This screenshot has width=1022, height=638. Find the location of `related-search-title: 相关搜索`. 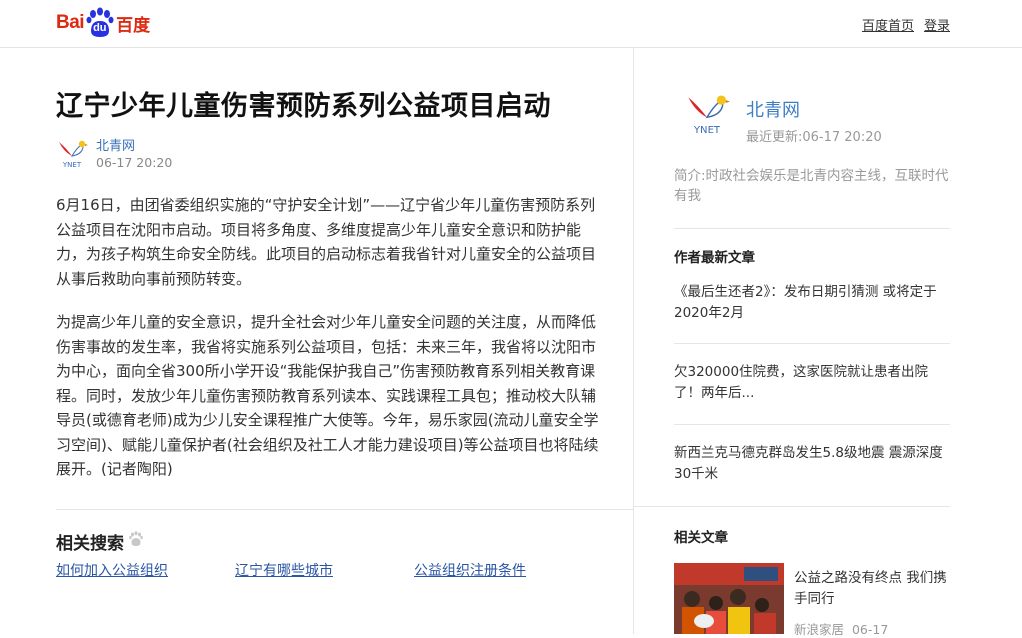

related-search-title: 相关搜索 is located at coordinates (90, 544).